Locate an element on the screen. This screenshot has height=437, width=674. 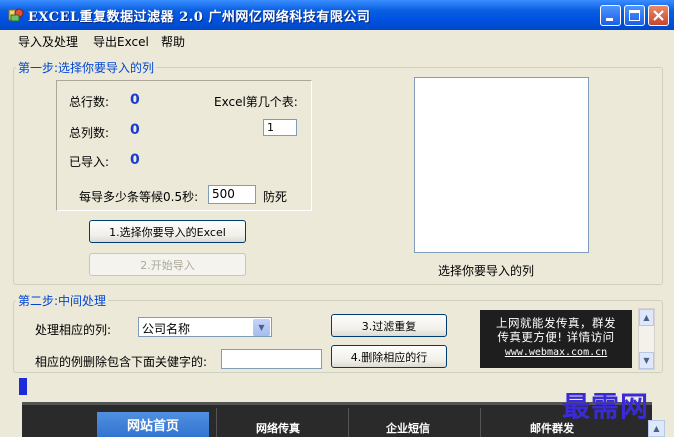
ad-scrollbar: ▲ ▼ is located at coordinates (646, 339).